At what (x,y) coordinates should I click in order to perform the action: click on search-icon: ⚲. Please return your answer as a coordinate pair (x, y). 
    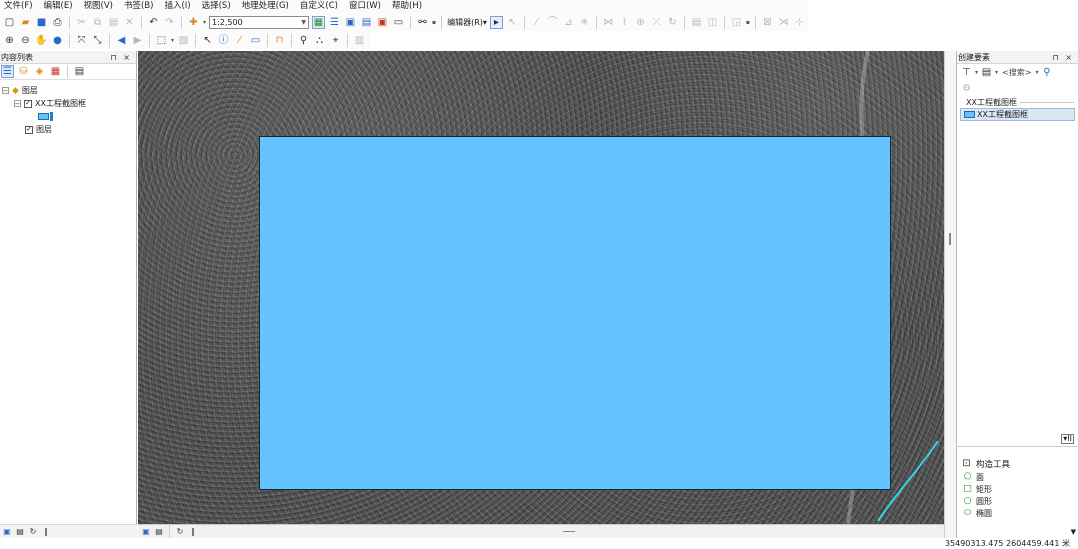
    Looking at the image, I should click on (1046, 72).